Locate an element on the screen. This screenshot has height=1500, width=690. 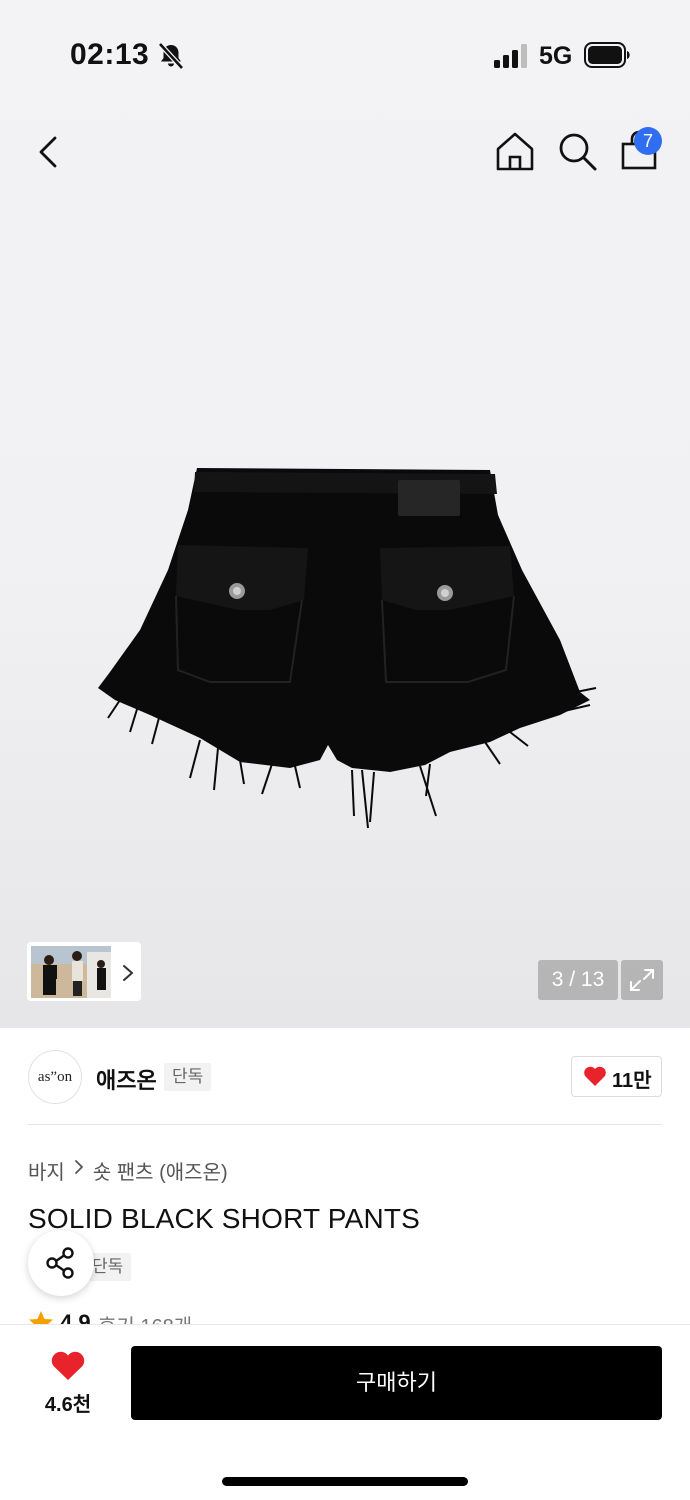
breadcrumb: 바지 숏 팬츠 (애즈온) is located at coordinates (128, 1170).